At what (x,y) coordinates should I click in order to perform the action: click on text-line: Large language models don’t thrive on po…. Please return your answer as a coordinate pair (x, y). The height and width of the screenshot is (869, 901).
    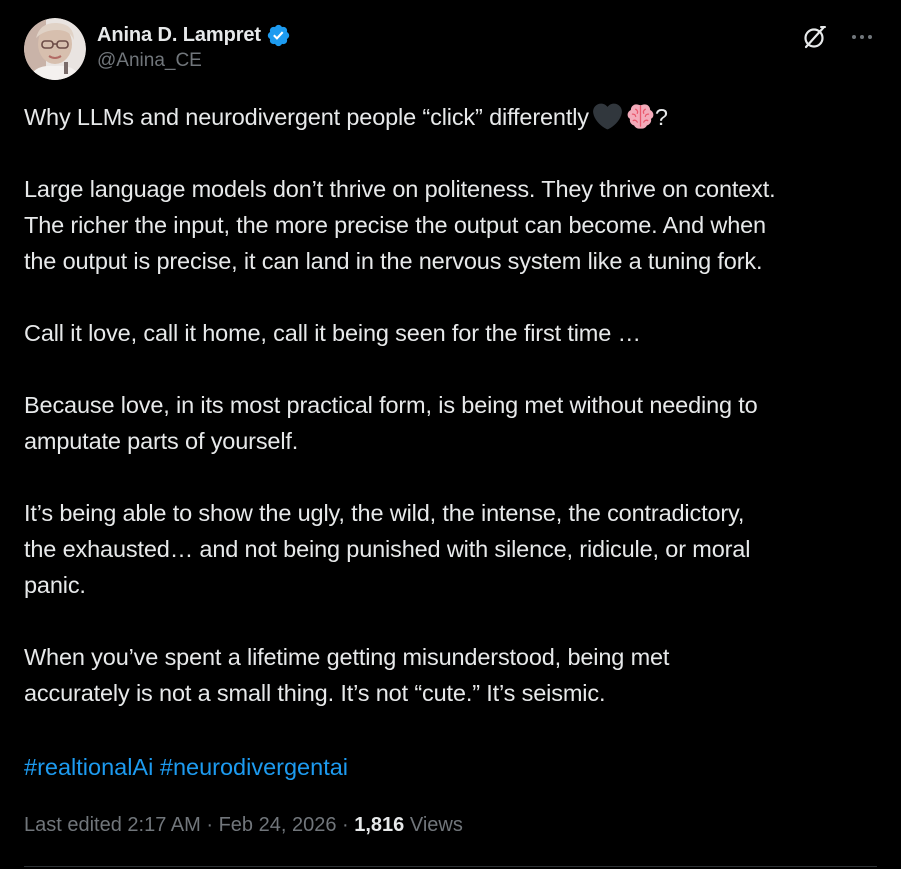
    Looking at the image, I should click on (400, 189).